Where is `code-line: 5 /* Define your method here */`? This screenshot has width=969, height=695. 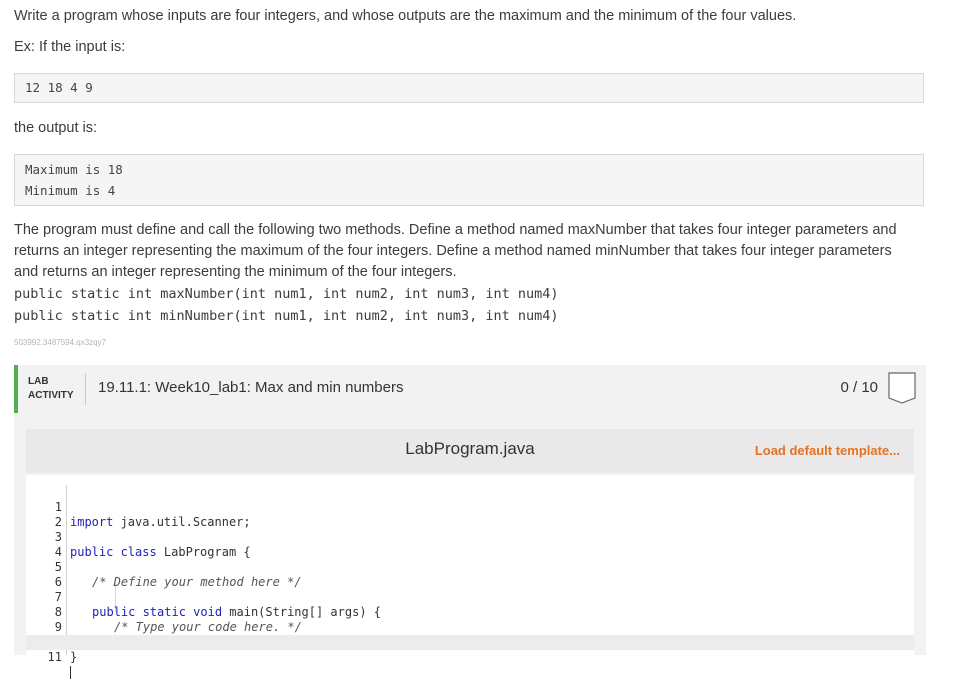 code-line: 5 /* Define your method here */ is located at coordinates (470, 567).